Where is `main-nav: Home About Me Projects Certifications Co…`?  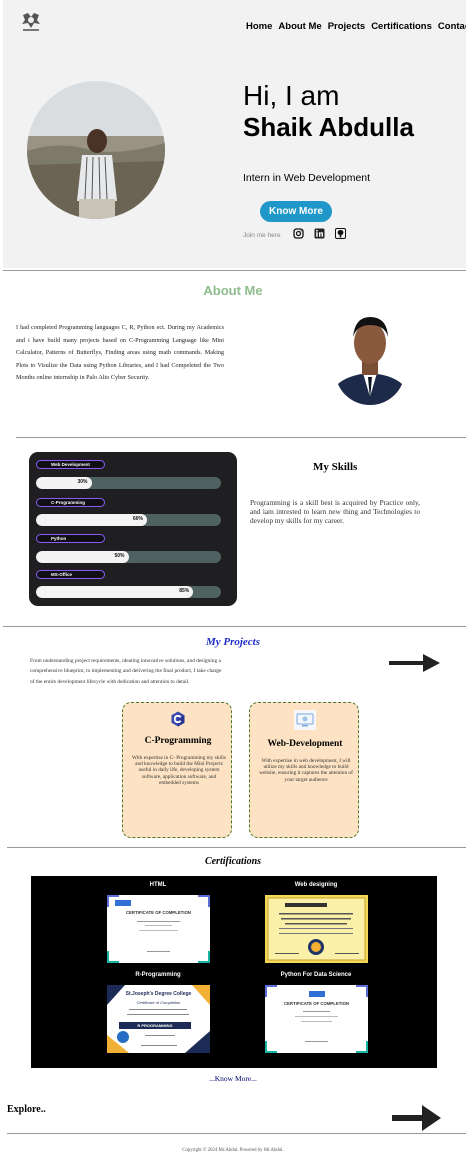
main-nav: Home About Me Projects Certifications Co… is located at coordinates (356, 26).